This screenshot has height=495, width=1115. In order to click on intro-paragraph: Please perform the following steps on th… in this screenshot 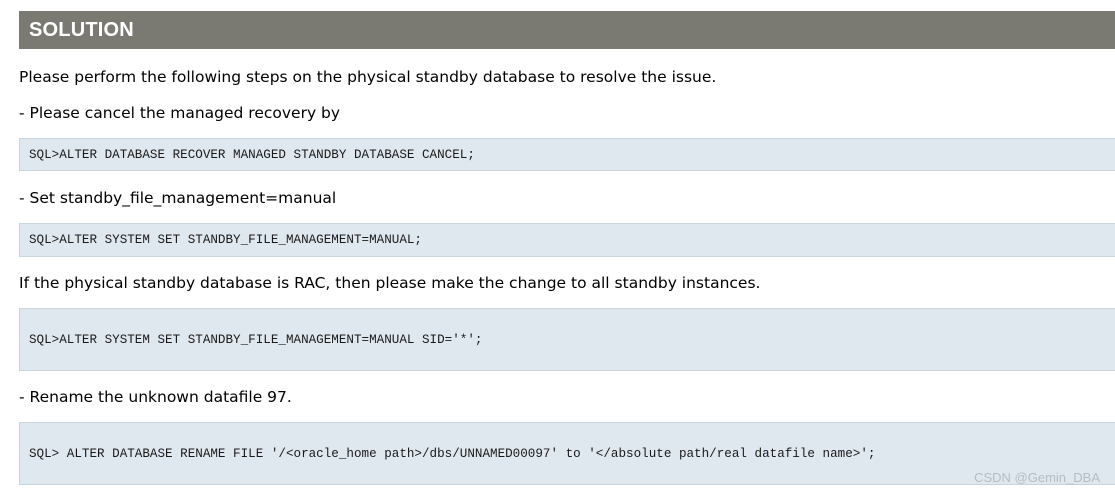, I will do `click(368, 77)`.